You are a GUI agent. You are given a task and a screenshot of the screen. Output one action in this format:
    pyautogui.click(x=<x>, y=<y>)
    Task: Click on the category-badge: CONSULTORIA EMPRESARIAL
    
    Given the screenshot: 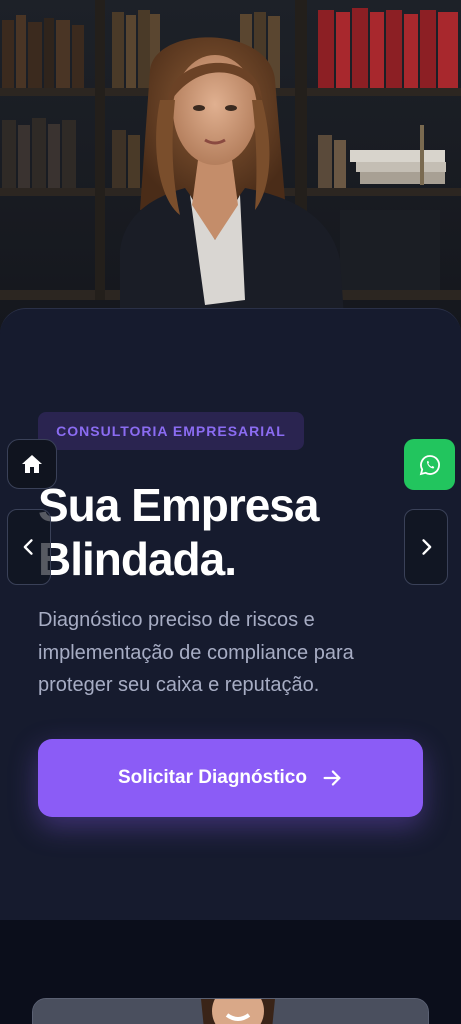 What is the action you would take?
    pyautogui.click(x=171, y=431)
    